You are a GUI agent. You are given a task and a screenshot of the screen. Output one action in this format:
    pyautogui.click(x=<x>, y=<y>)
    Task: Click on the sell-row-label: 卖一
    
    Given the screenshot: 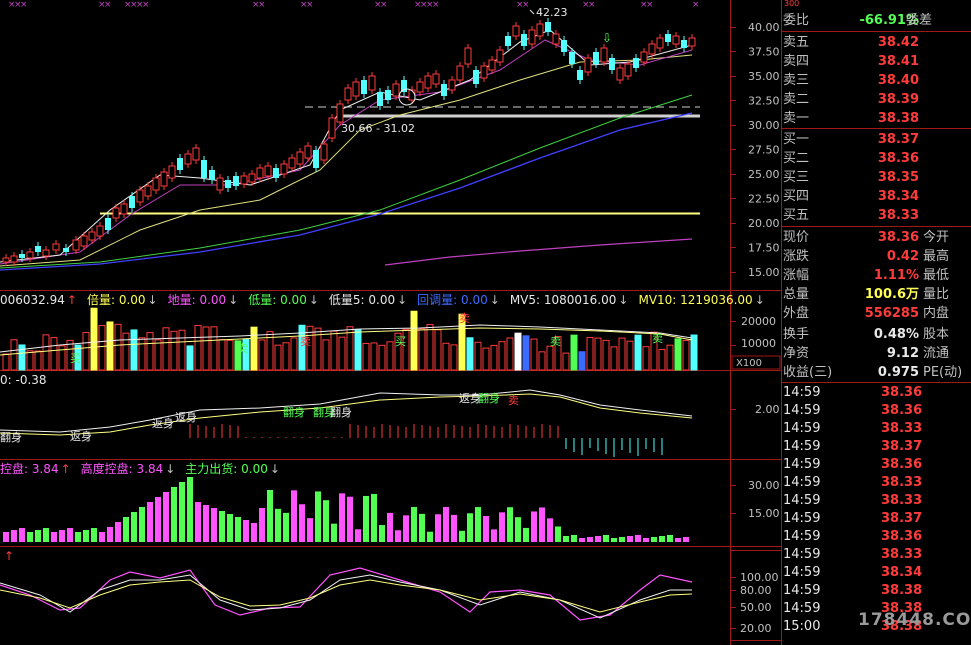 What is the action you would take?
    pyautogui.click(x=796, y=118)
    